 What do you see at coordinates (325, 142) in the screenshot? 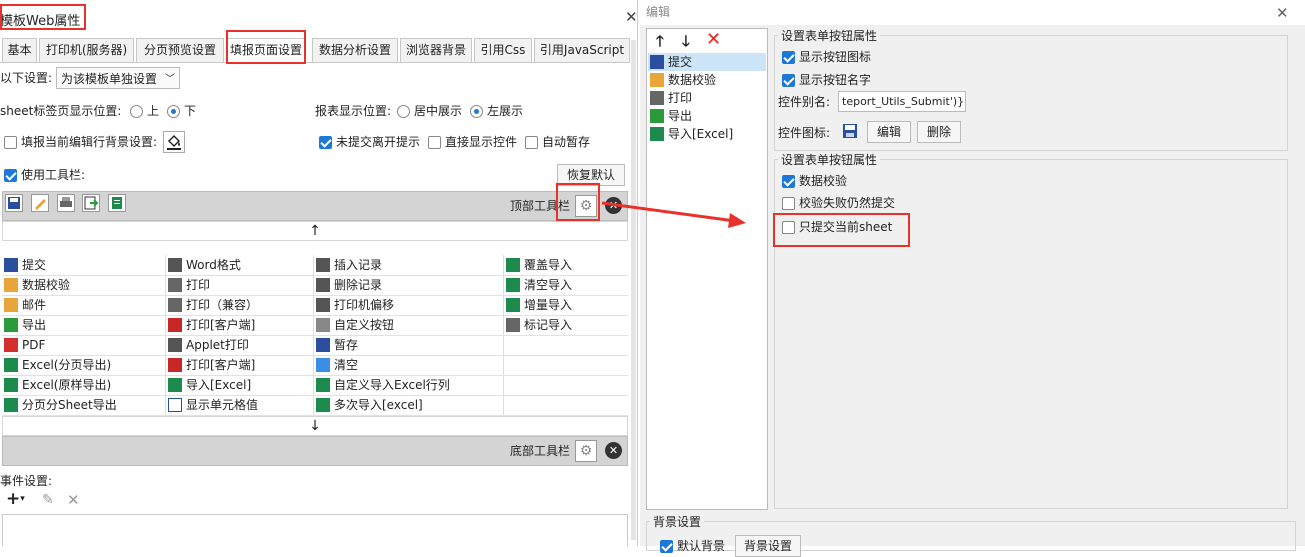
I see `unsubmit-checkbox` at bounding box center [325, 142].